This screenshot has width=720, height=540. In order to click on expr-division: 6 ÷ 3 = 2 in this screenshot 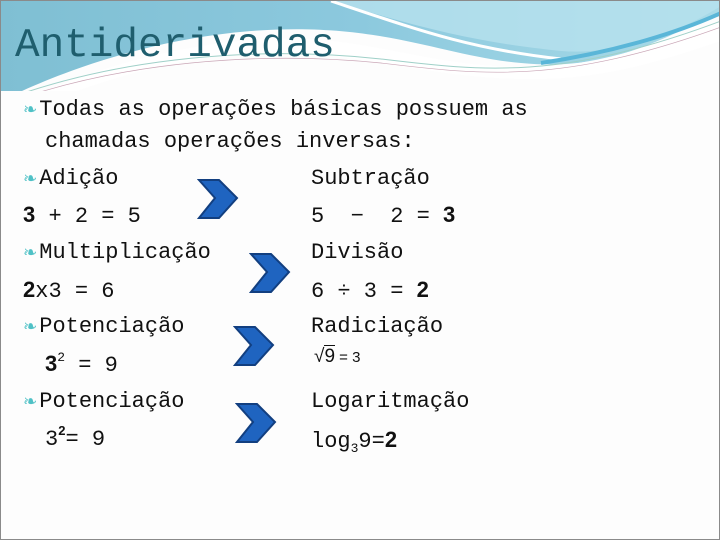, I will do `click(370, 290)`.